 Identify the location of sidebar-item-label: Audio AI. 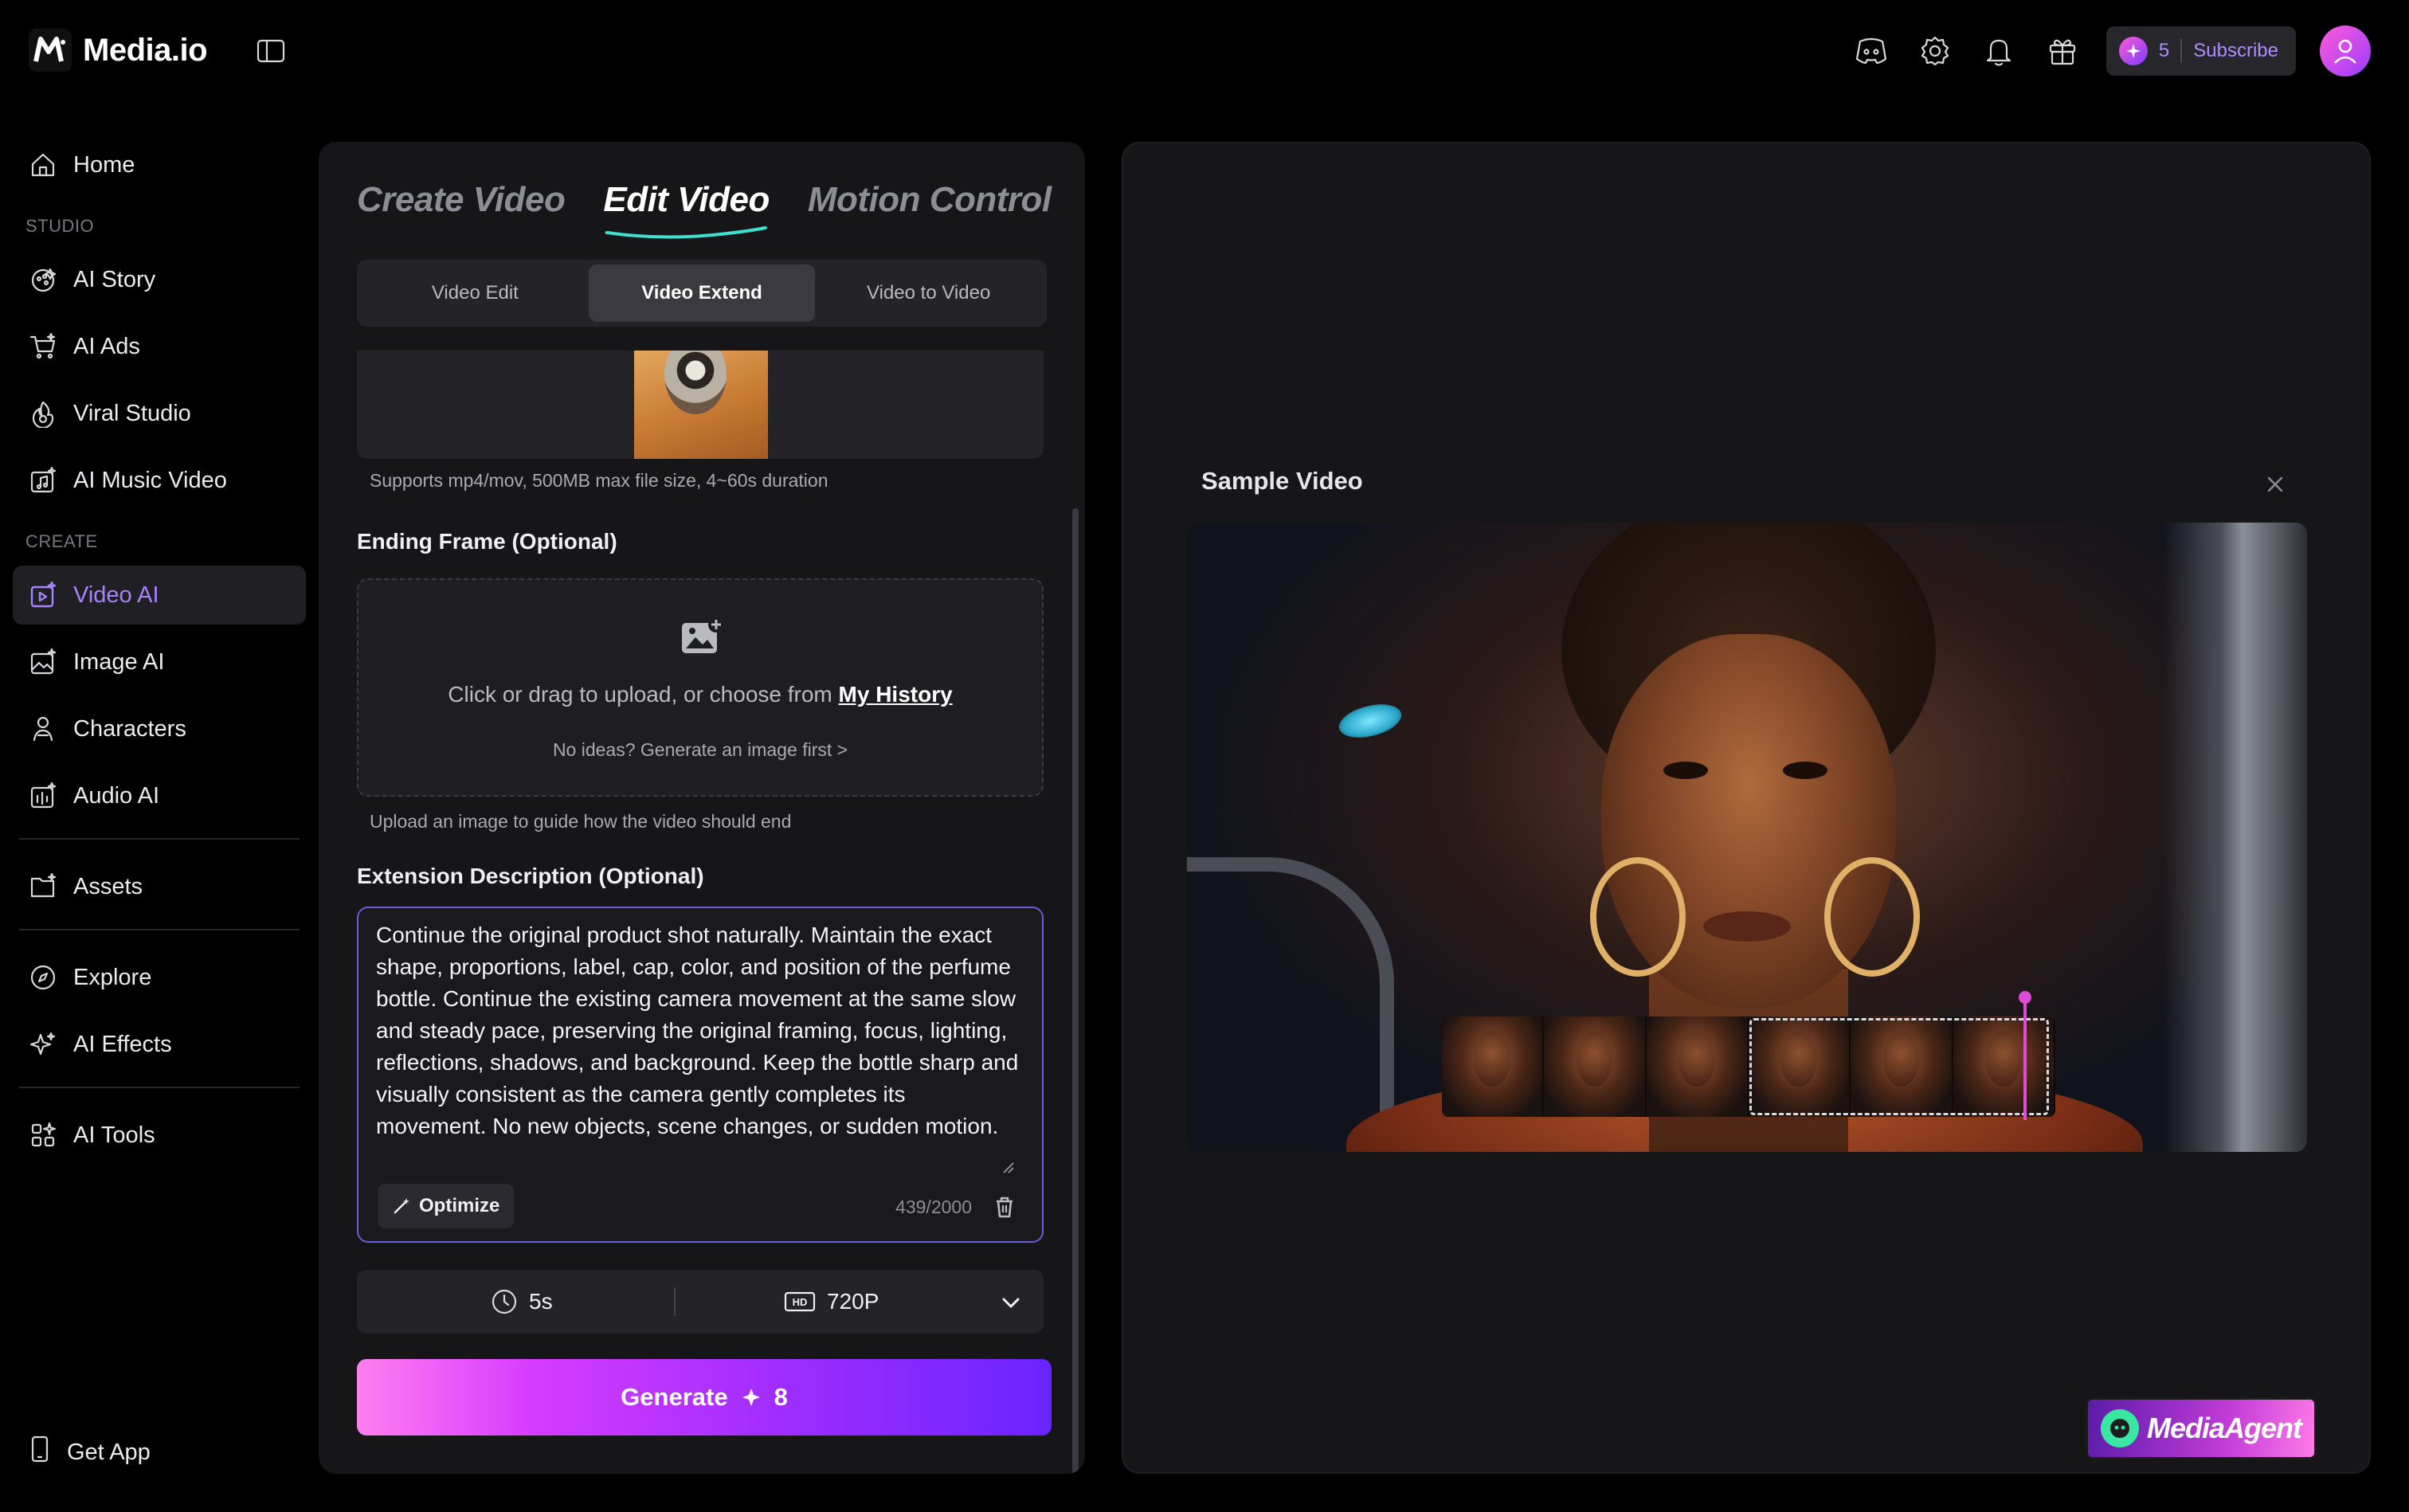
(116, 796).